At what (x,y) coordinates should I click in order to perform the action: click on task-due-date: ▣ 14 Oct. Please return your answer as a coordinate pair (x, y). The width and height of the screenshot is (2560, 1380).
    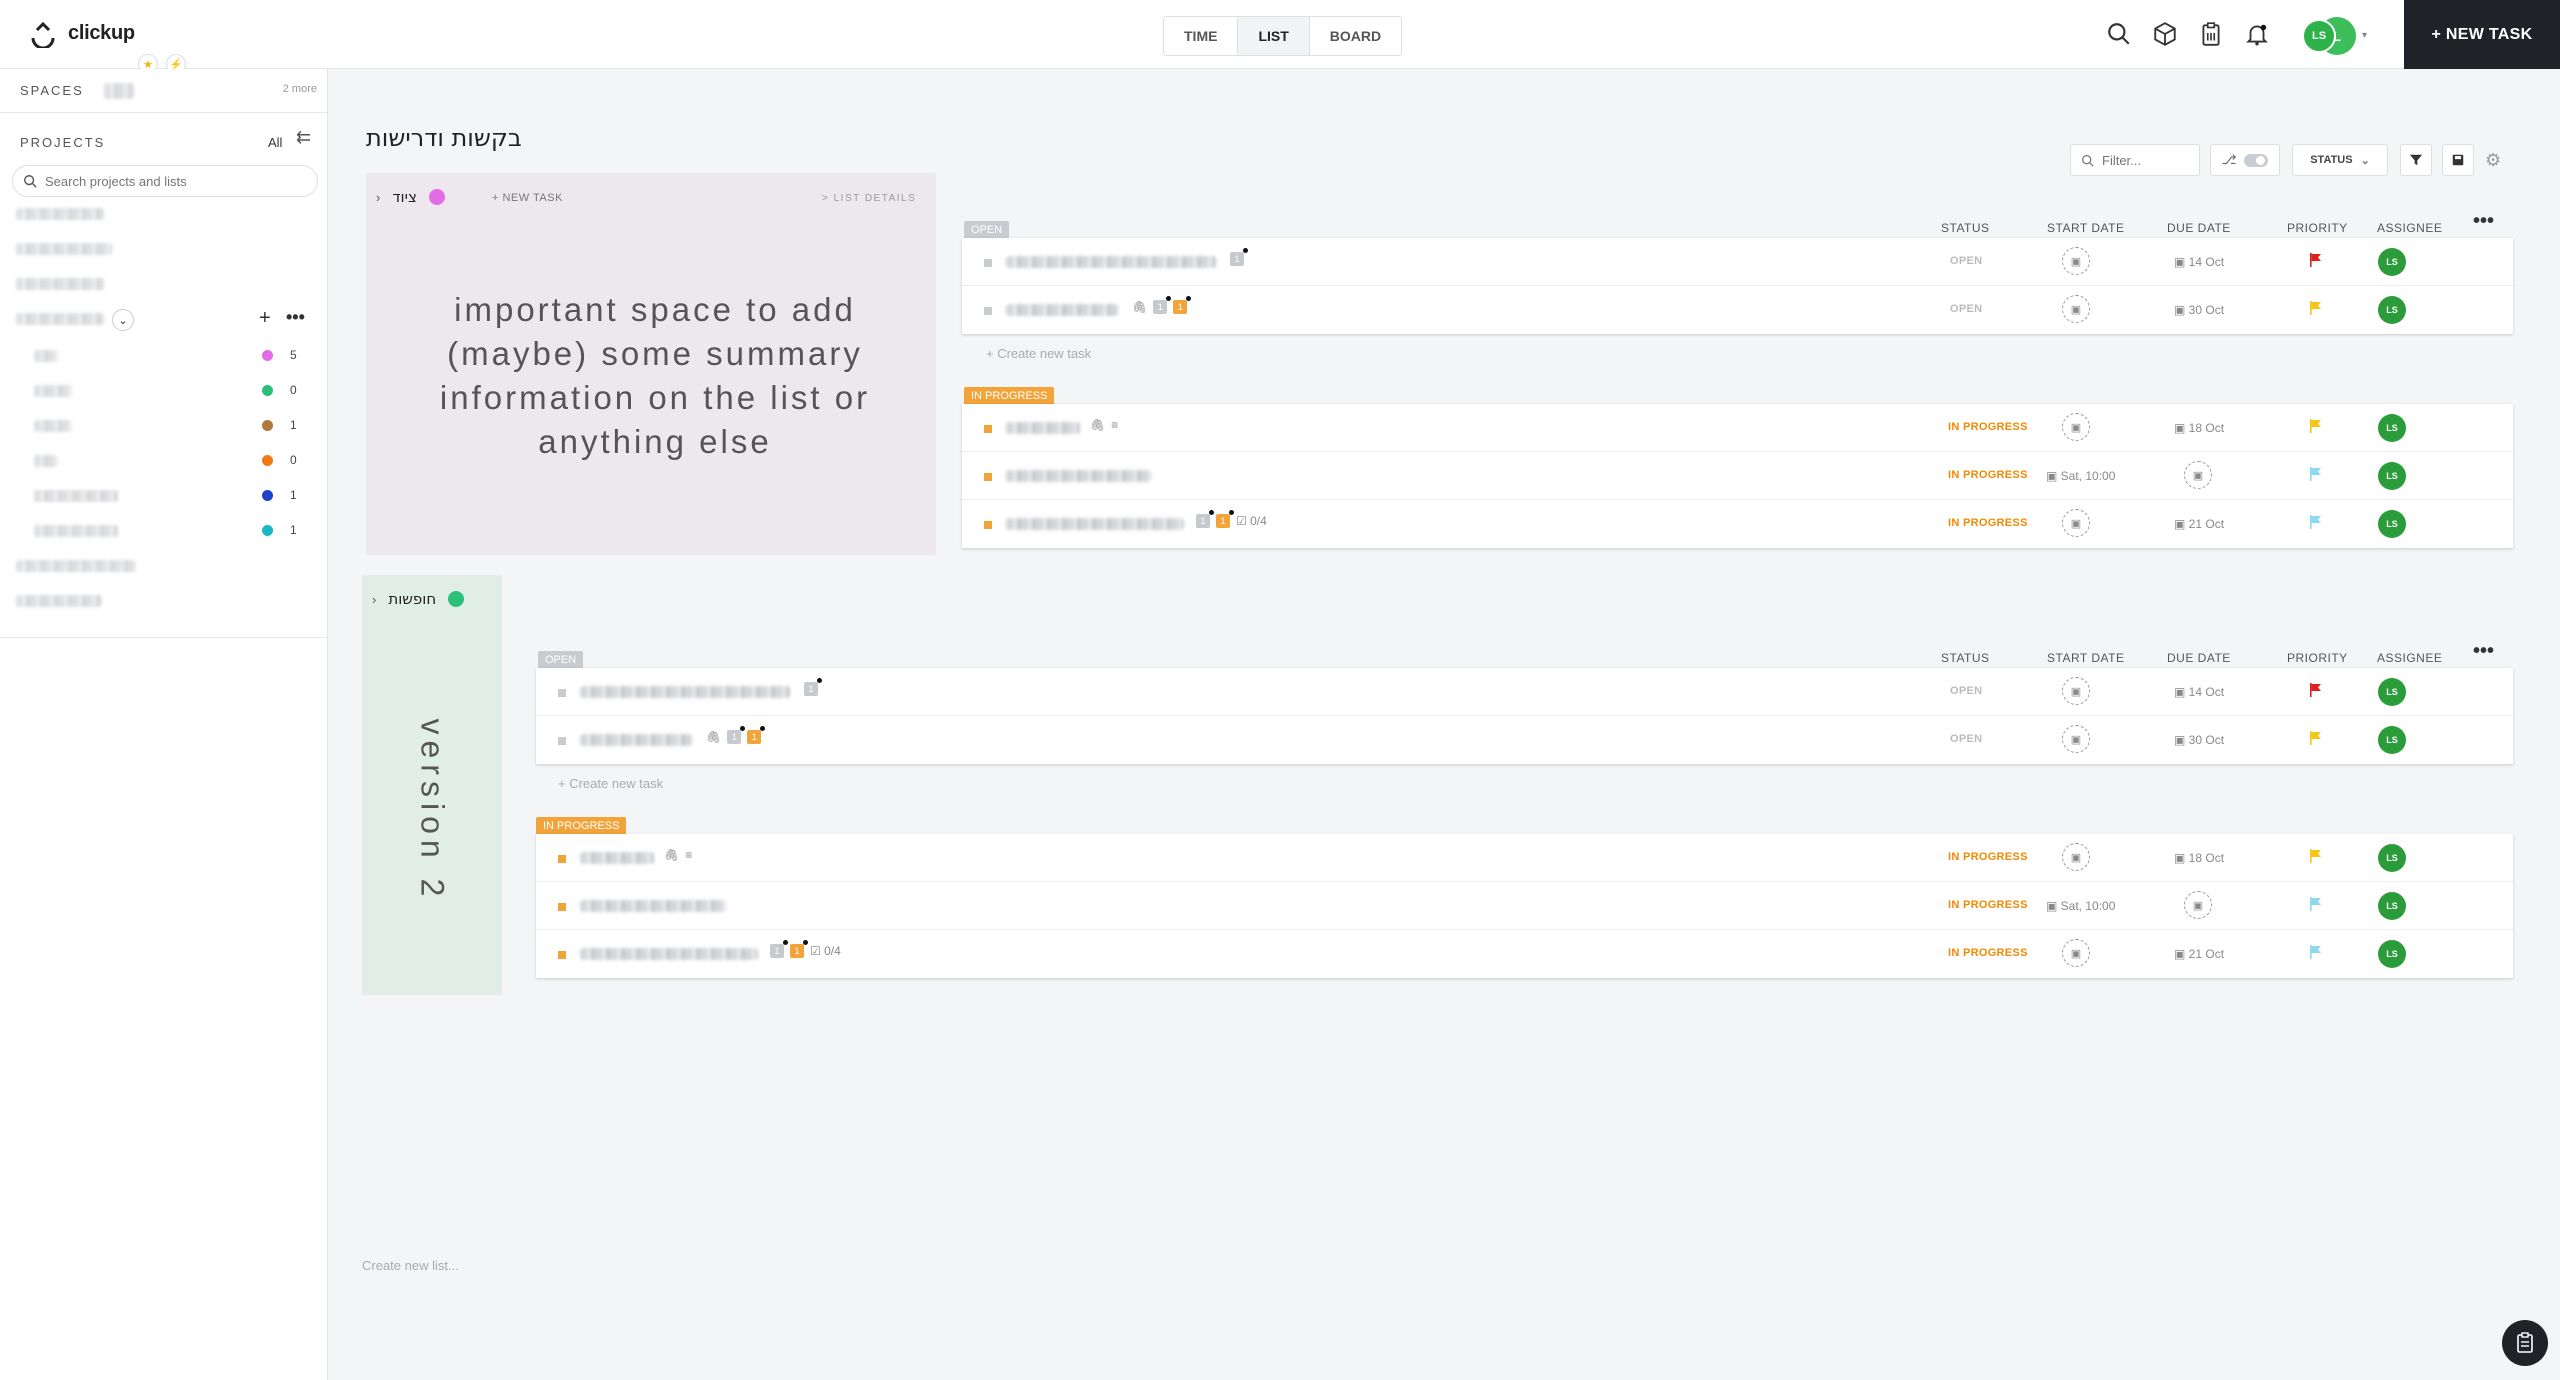
    Looking at the image, I should click on (2199, 692).